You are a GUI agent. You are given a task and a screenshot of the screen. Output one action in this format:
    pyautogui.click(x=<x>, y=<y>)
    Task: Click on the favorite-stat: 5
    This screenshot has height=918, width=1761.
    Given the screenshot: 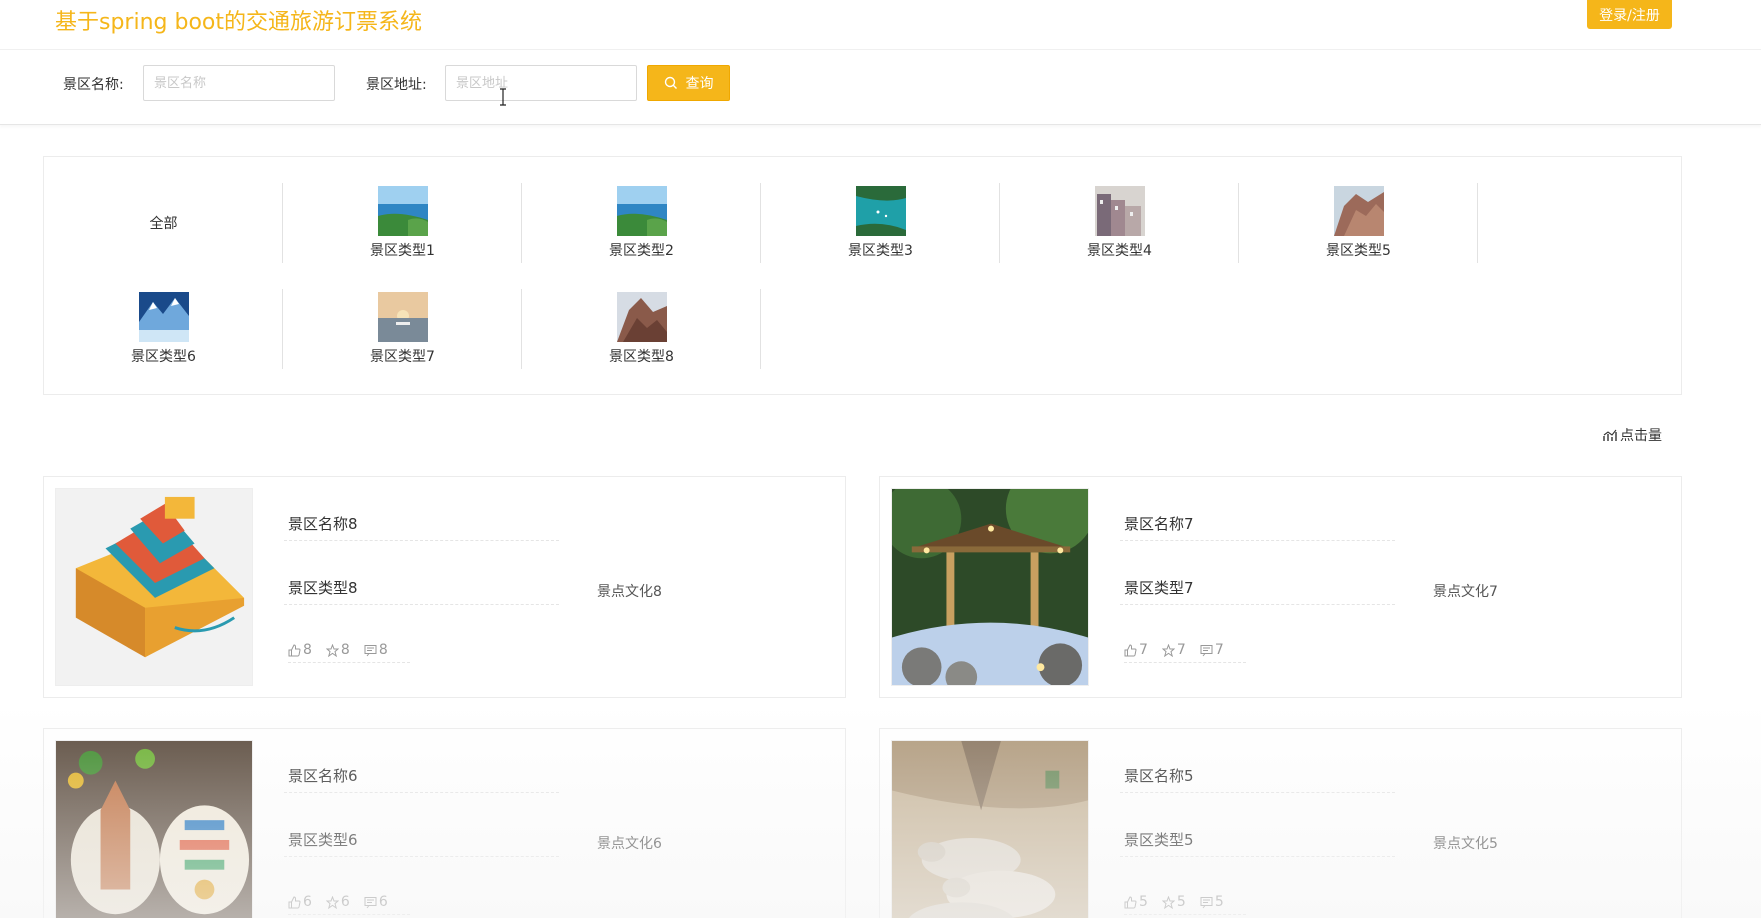 What is the action you would take?
    pyautogui.click(x=1173, y=902)
    